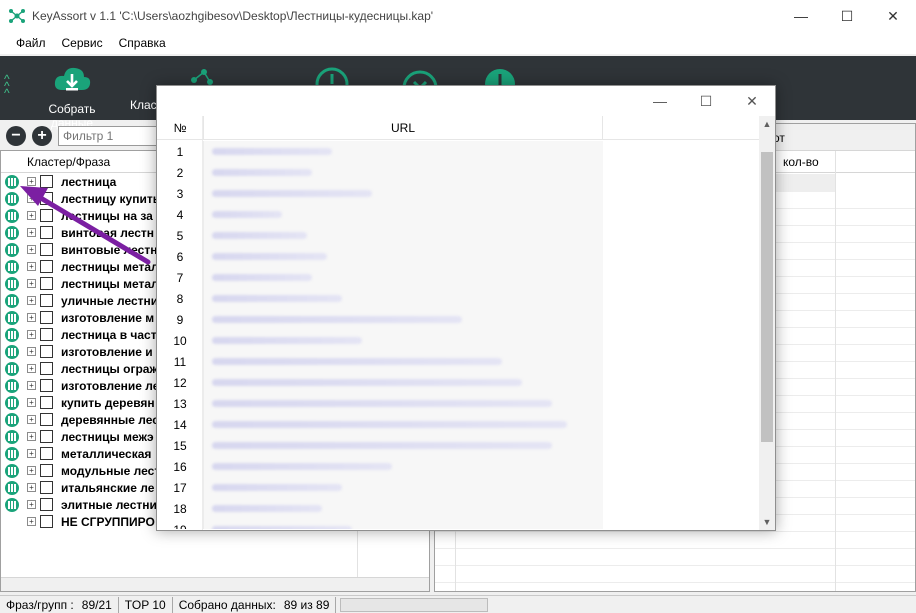 The image size is (916, 613). I want to click on url-row: 4, so click(458, 214).